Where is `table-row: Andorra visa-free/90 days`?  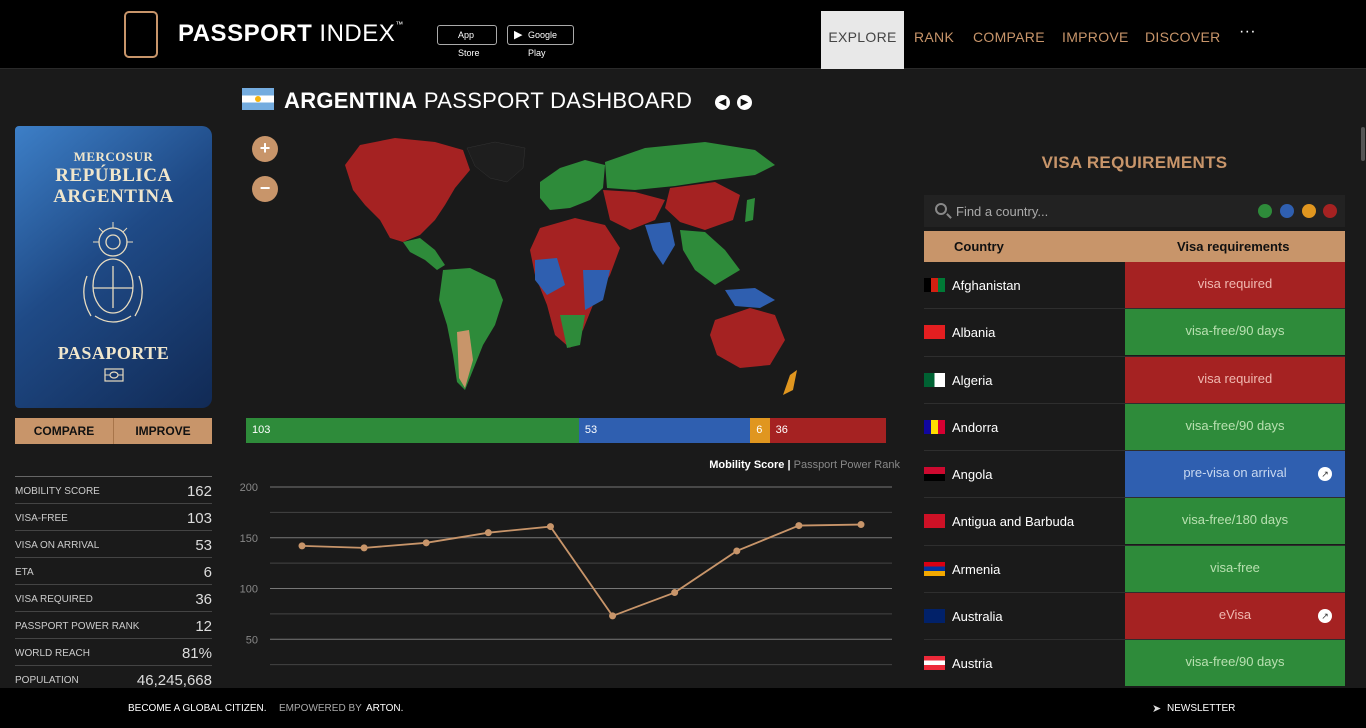 table-row: Andorra visa-free/90 days is located at coordinates (1134, 427).